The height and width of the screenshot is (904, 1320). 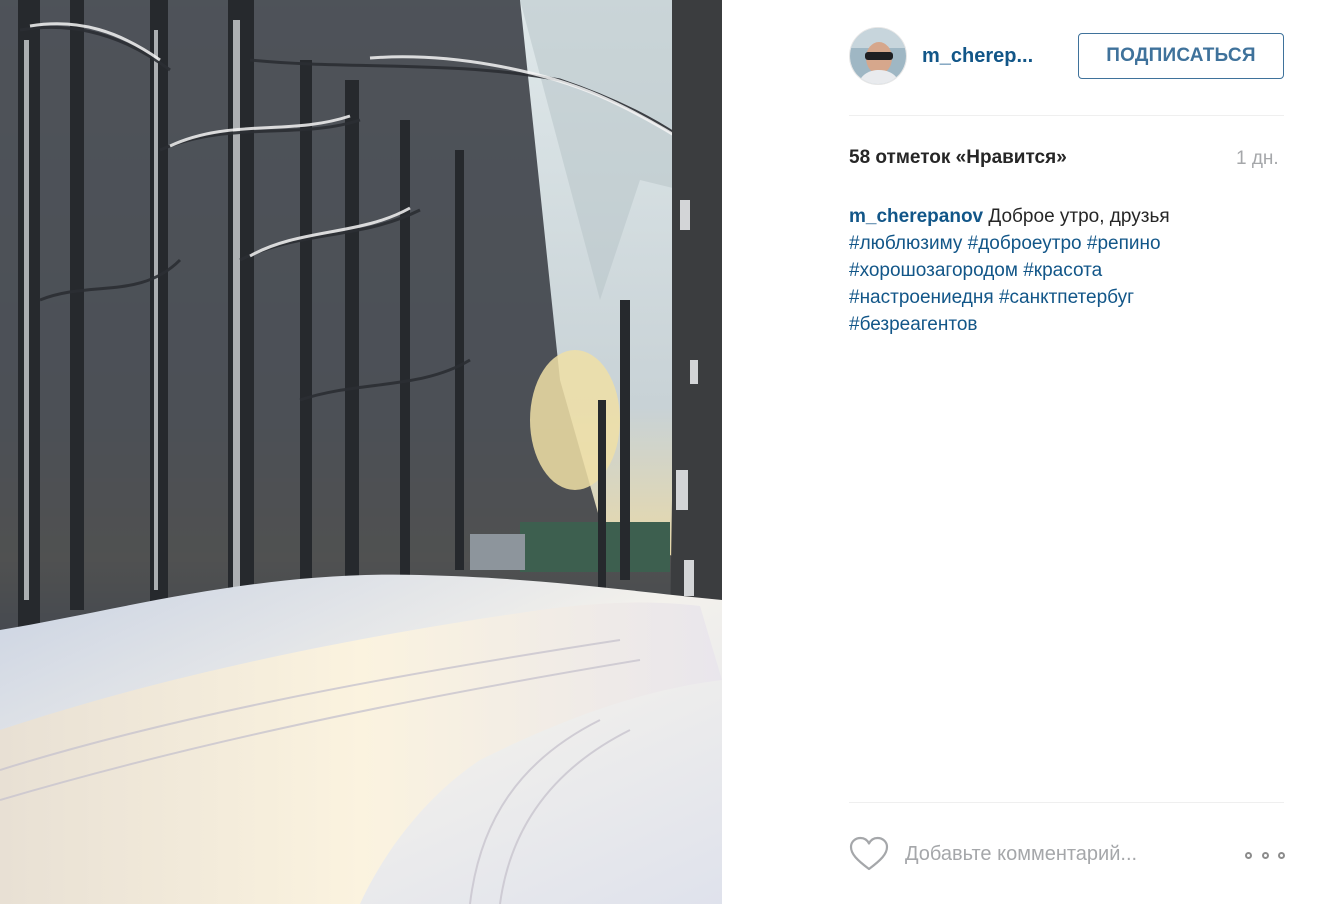 I want to click on post-header: m_cherep... ПОДПИСАТЬСЯ, so click(x=1067, y=57).